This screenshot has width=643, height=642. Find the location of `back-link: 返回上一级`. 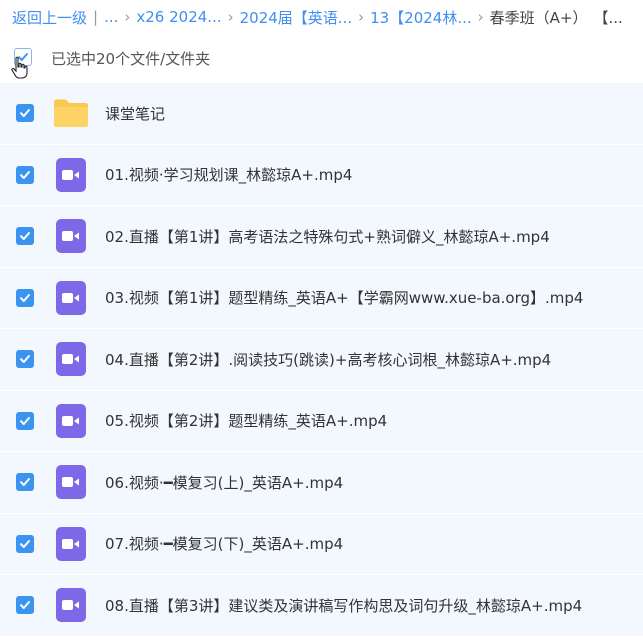

back-link: 返回上一级 is located at coordinates (49, 17).